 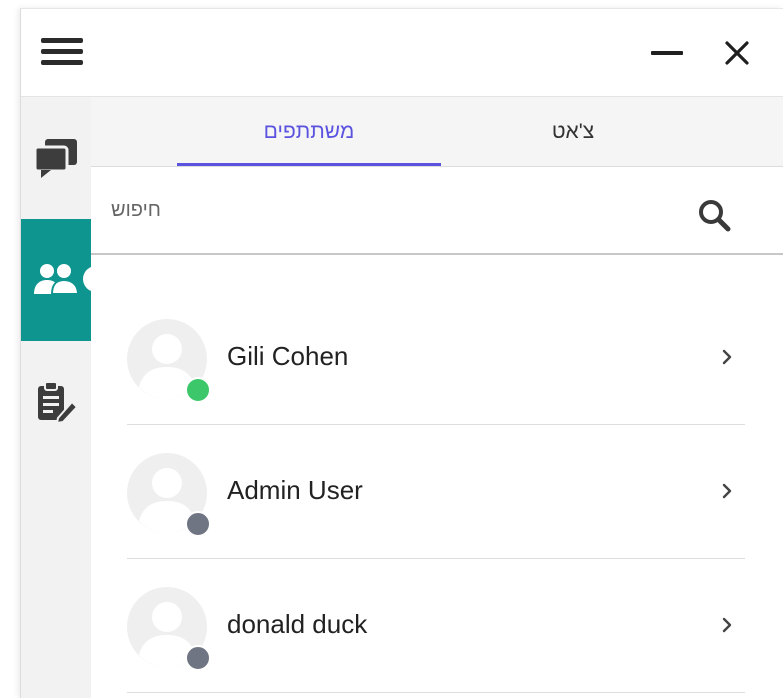 What do you see at coordinates (56, 279) in the screenshot?
I see `users-icon` at bounding box center [56, 279].